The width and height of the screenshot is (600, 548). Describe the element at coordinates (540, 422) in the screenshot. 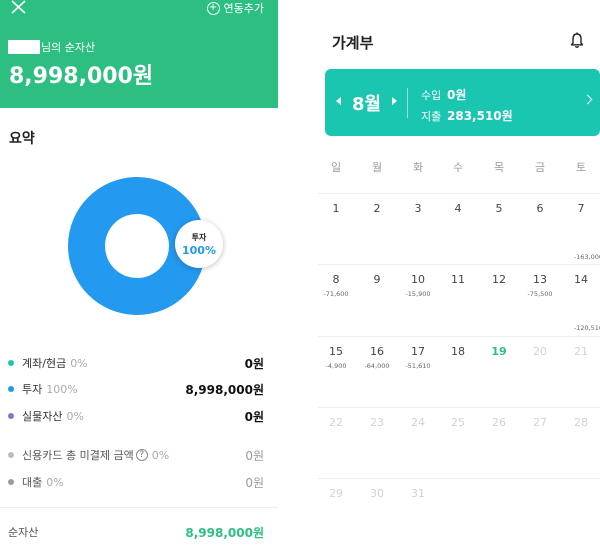

I see `day-number: 27` at that location.